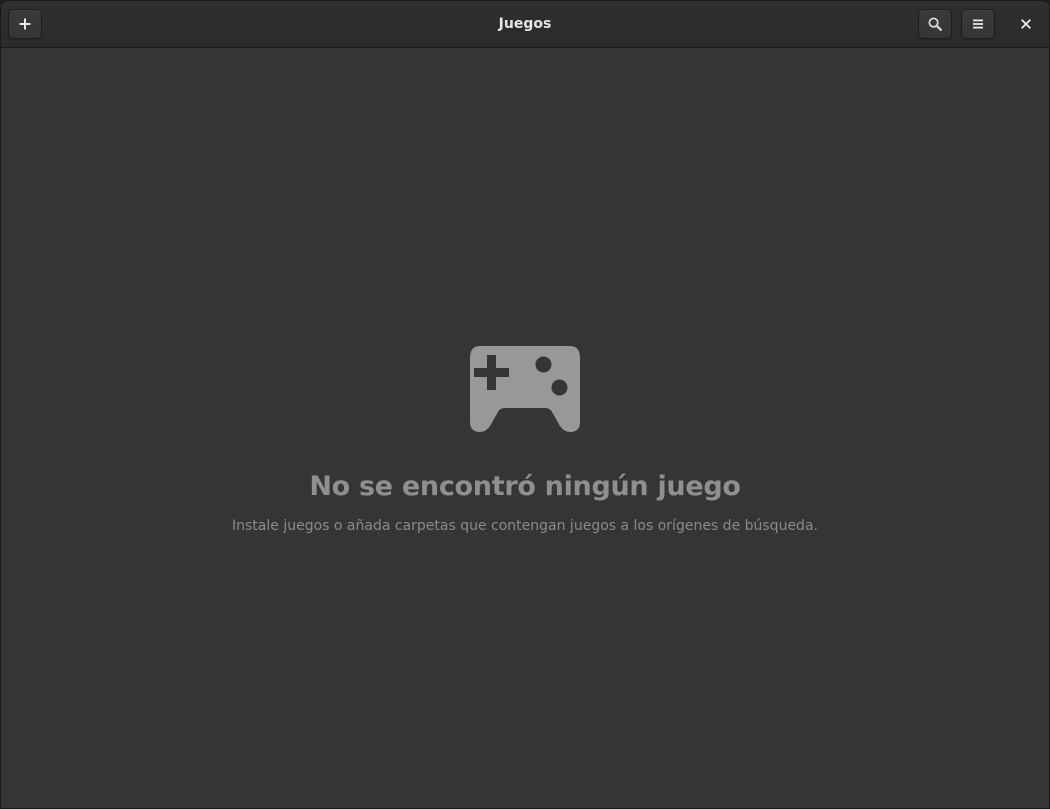 Image resolution: width=1050 pixels, height=809 pixels. I want to click on add-game-button, so click(25, 24).